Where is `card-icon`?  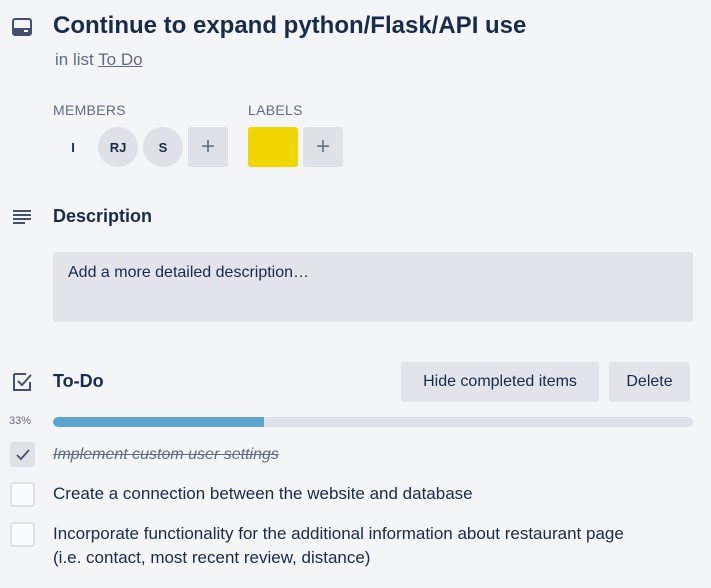
card-icon is located at coordinates (22, 27).